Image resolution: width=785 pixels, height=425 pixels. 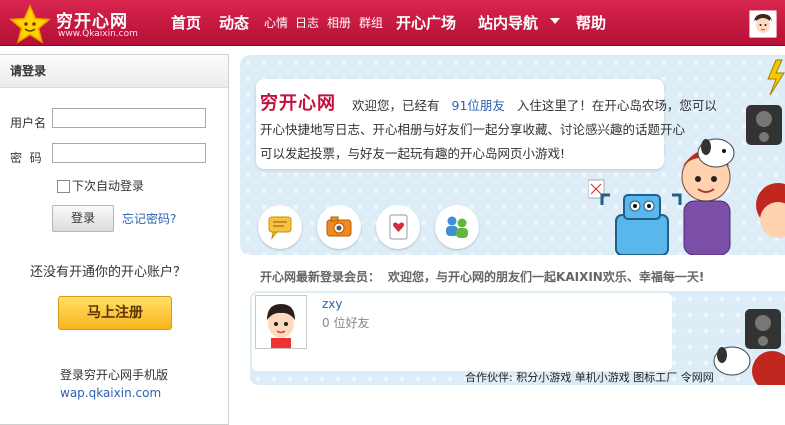 What do you see at coordinates (186, 22) in the screenshot?
I see `nav-home: 首页` at bounding box center [186, 22].